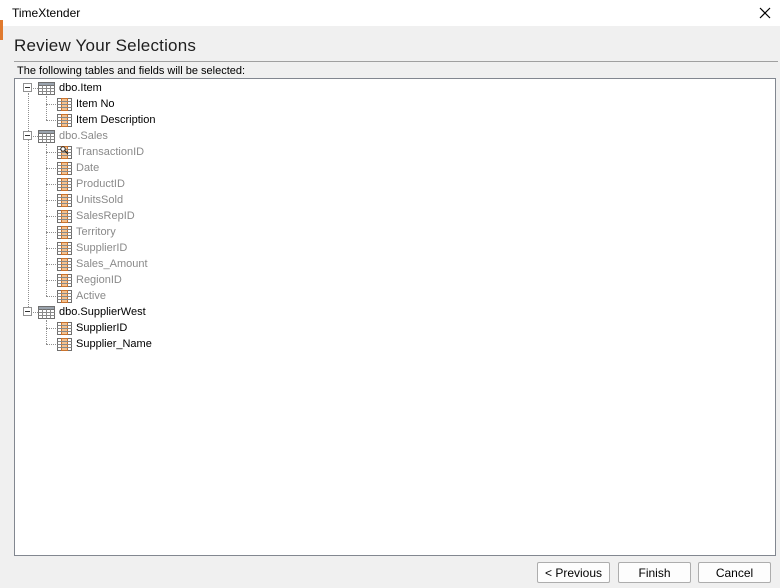 This screenshot has height=588, width=780. I want to click on close-icon, so click(765, 13).